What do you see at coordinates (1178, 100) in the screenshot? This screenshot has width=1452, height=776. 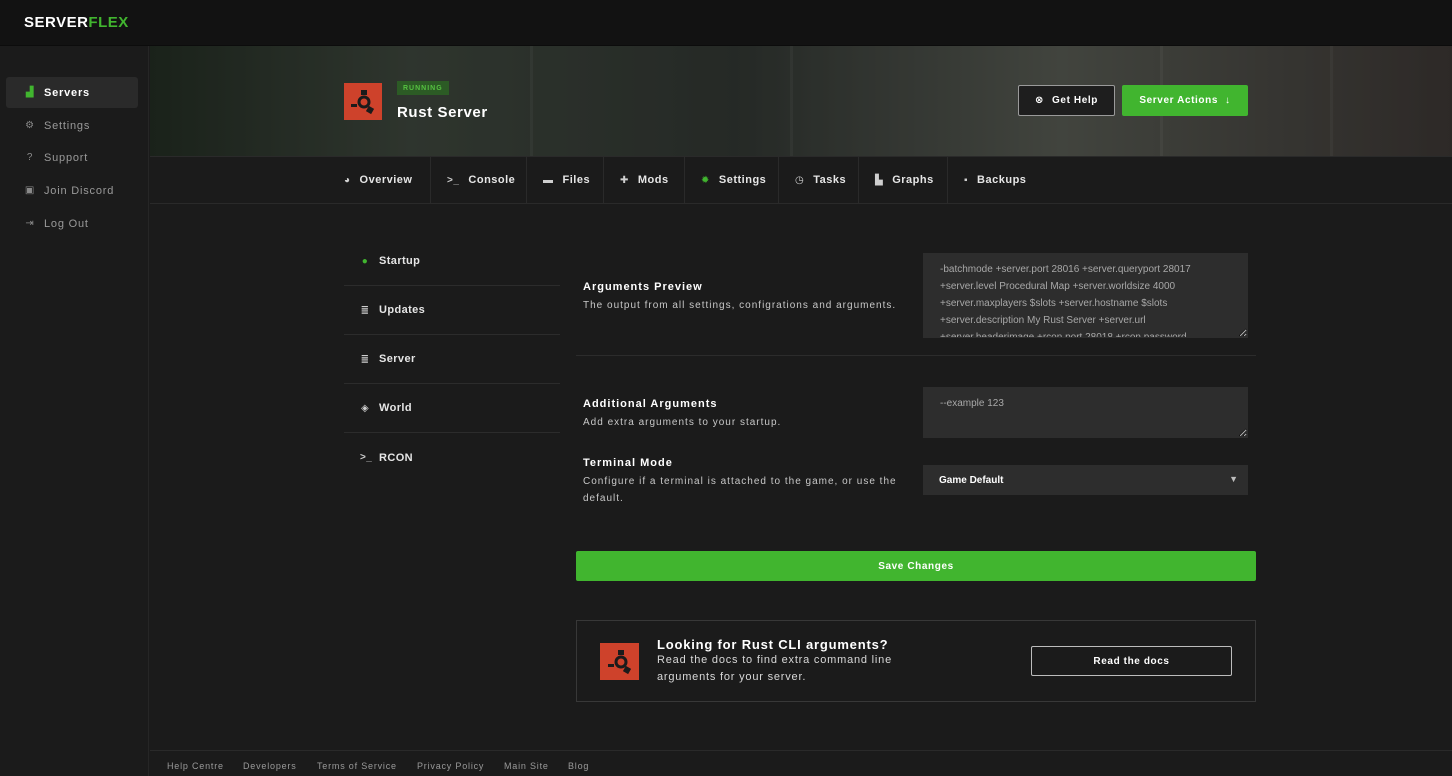 I see `server-actions-label: Server Actions` at bounding box center [1178, 100].